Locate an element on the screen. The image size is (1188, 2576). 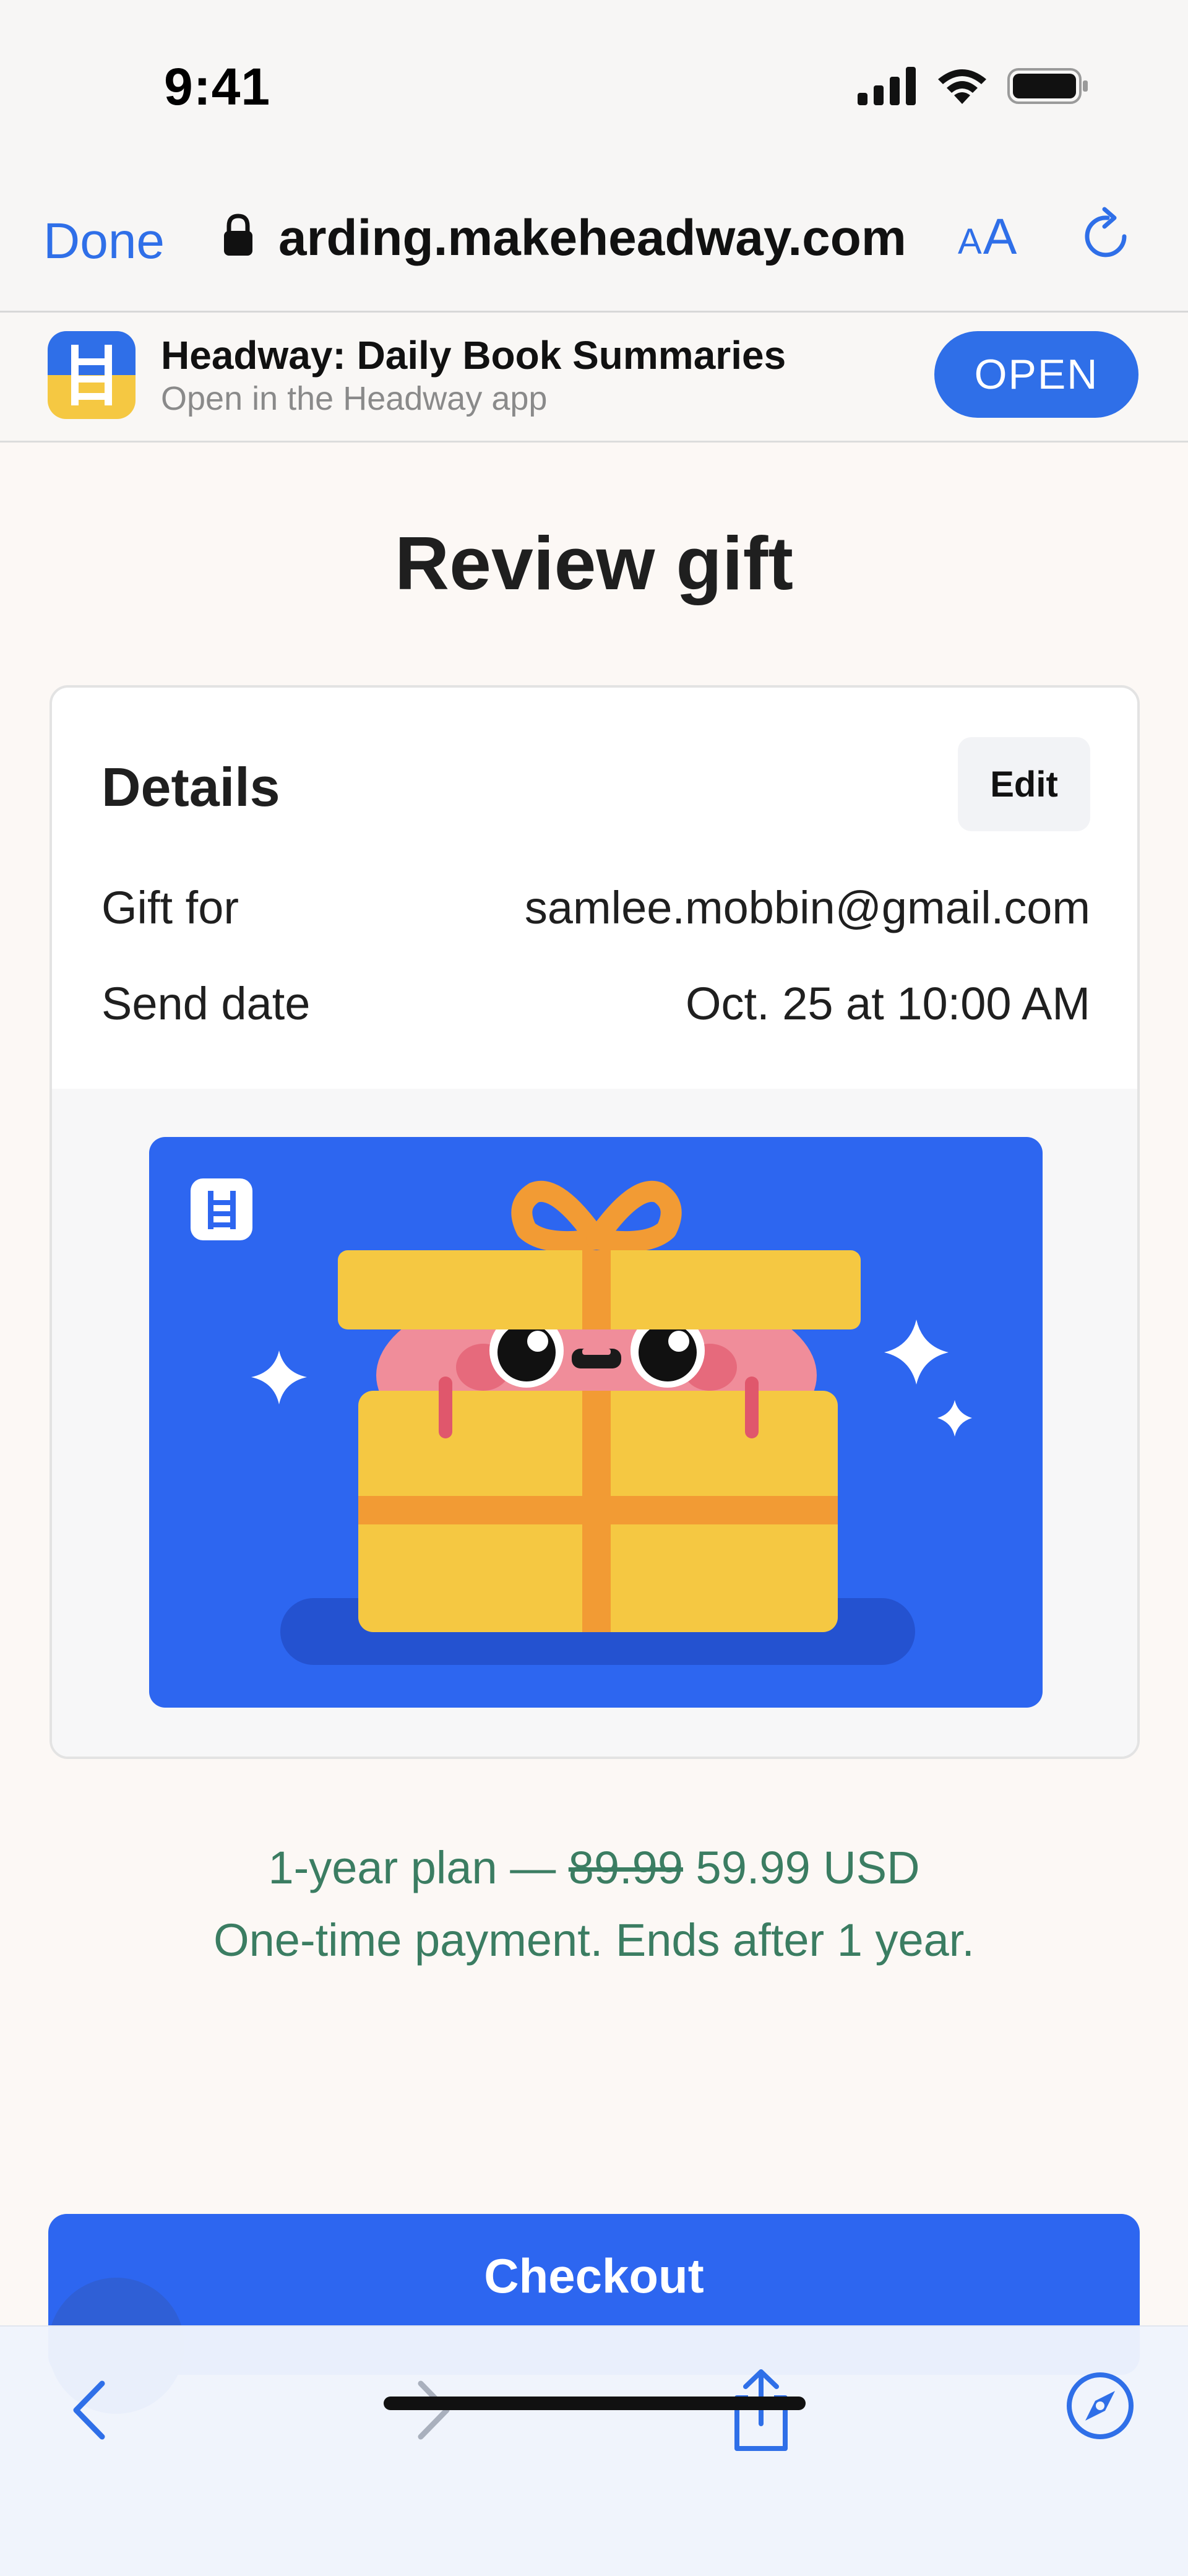
status-bar: 9:41 is located at coordinates (594, 86).